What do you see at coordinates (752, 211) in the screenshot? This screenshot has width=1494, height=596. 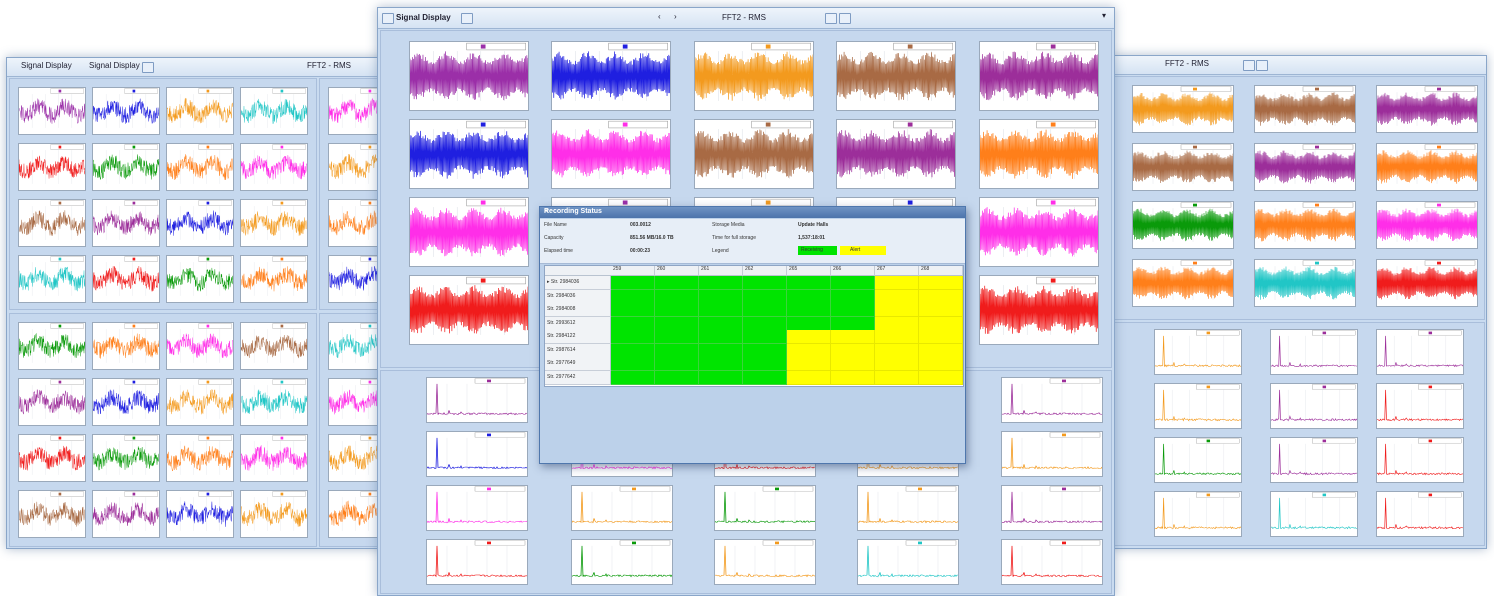 I see `close-icon: ×` at bounding box center [752, 211].